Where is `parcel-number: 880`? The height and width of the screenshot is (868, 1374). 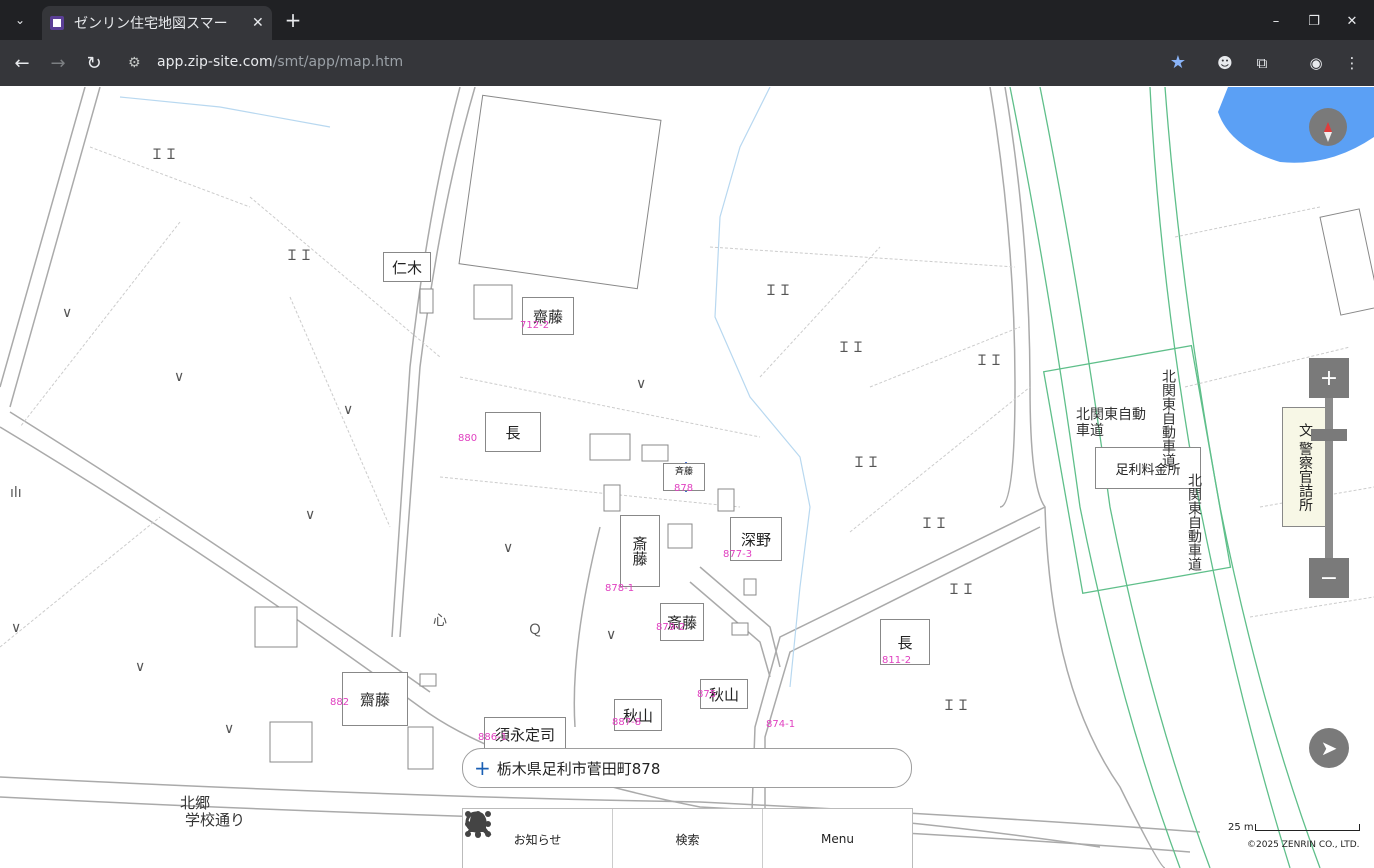
parcel-number: 880 is located at coordinates (468, 438).